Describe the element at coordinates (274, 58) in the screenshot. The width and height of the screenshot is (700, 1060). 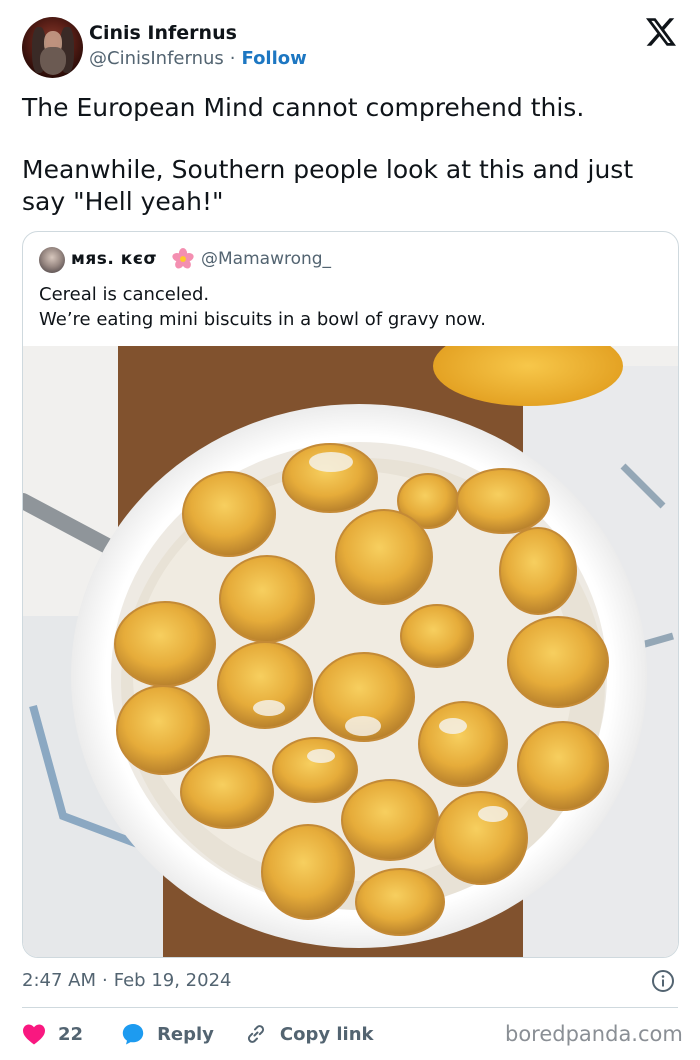
I see `follow-button: Follow` at that location.